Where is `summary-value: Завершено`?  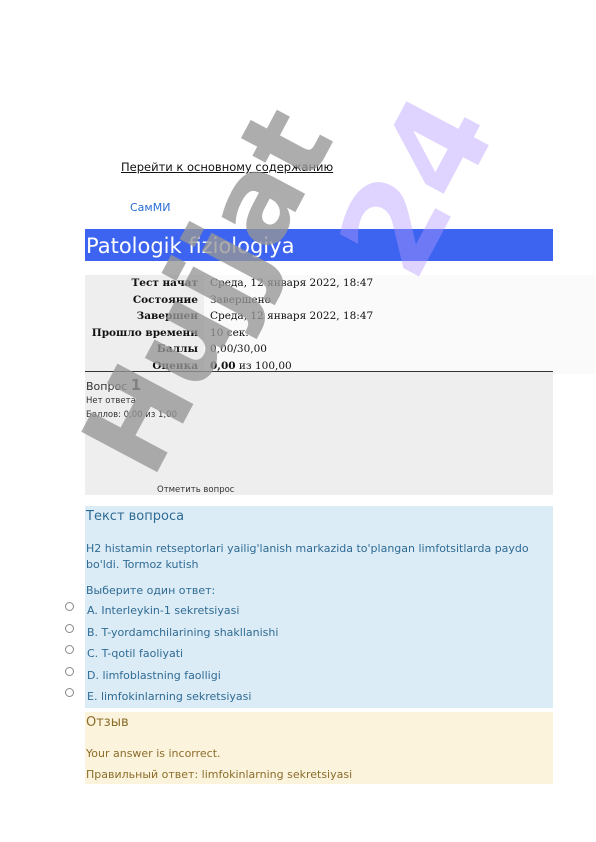
summary-value: Завершено is located at coordinates (399, 299).